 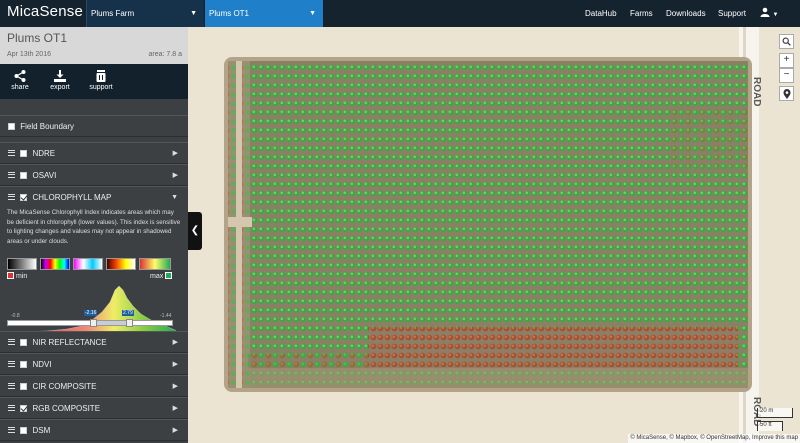 I want to click on zoom-out-button: −, so click(x=786, y=75).